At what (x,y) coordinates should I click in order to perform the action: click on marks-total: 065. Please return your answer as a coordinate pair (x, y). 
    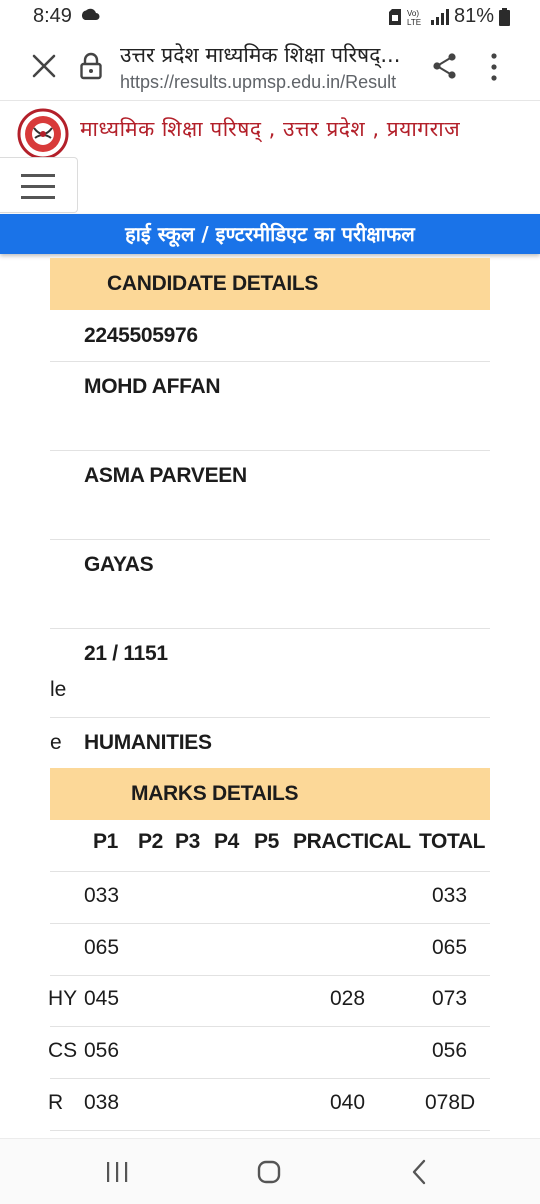
    Looking at the image, I should click on (450, 947).